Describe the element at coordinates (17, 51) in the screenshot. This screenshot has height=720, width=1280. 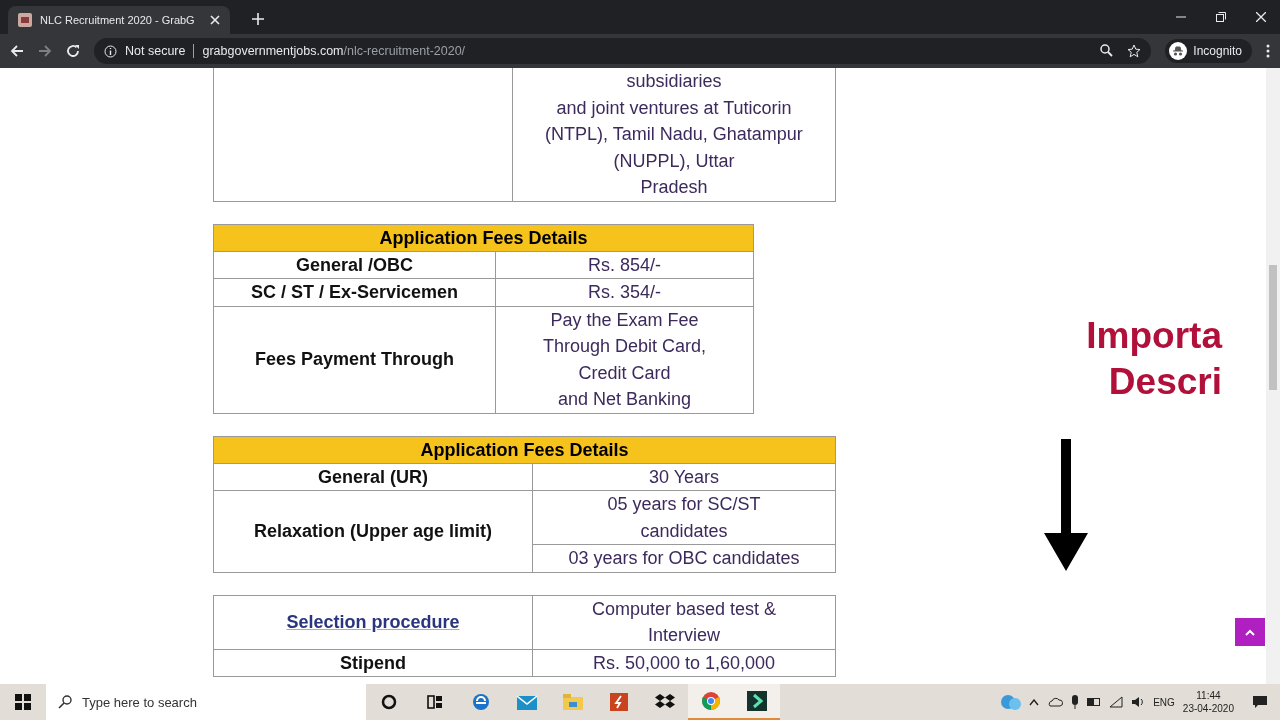
I see `back-icon` at that location.